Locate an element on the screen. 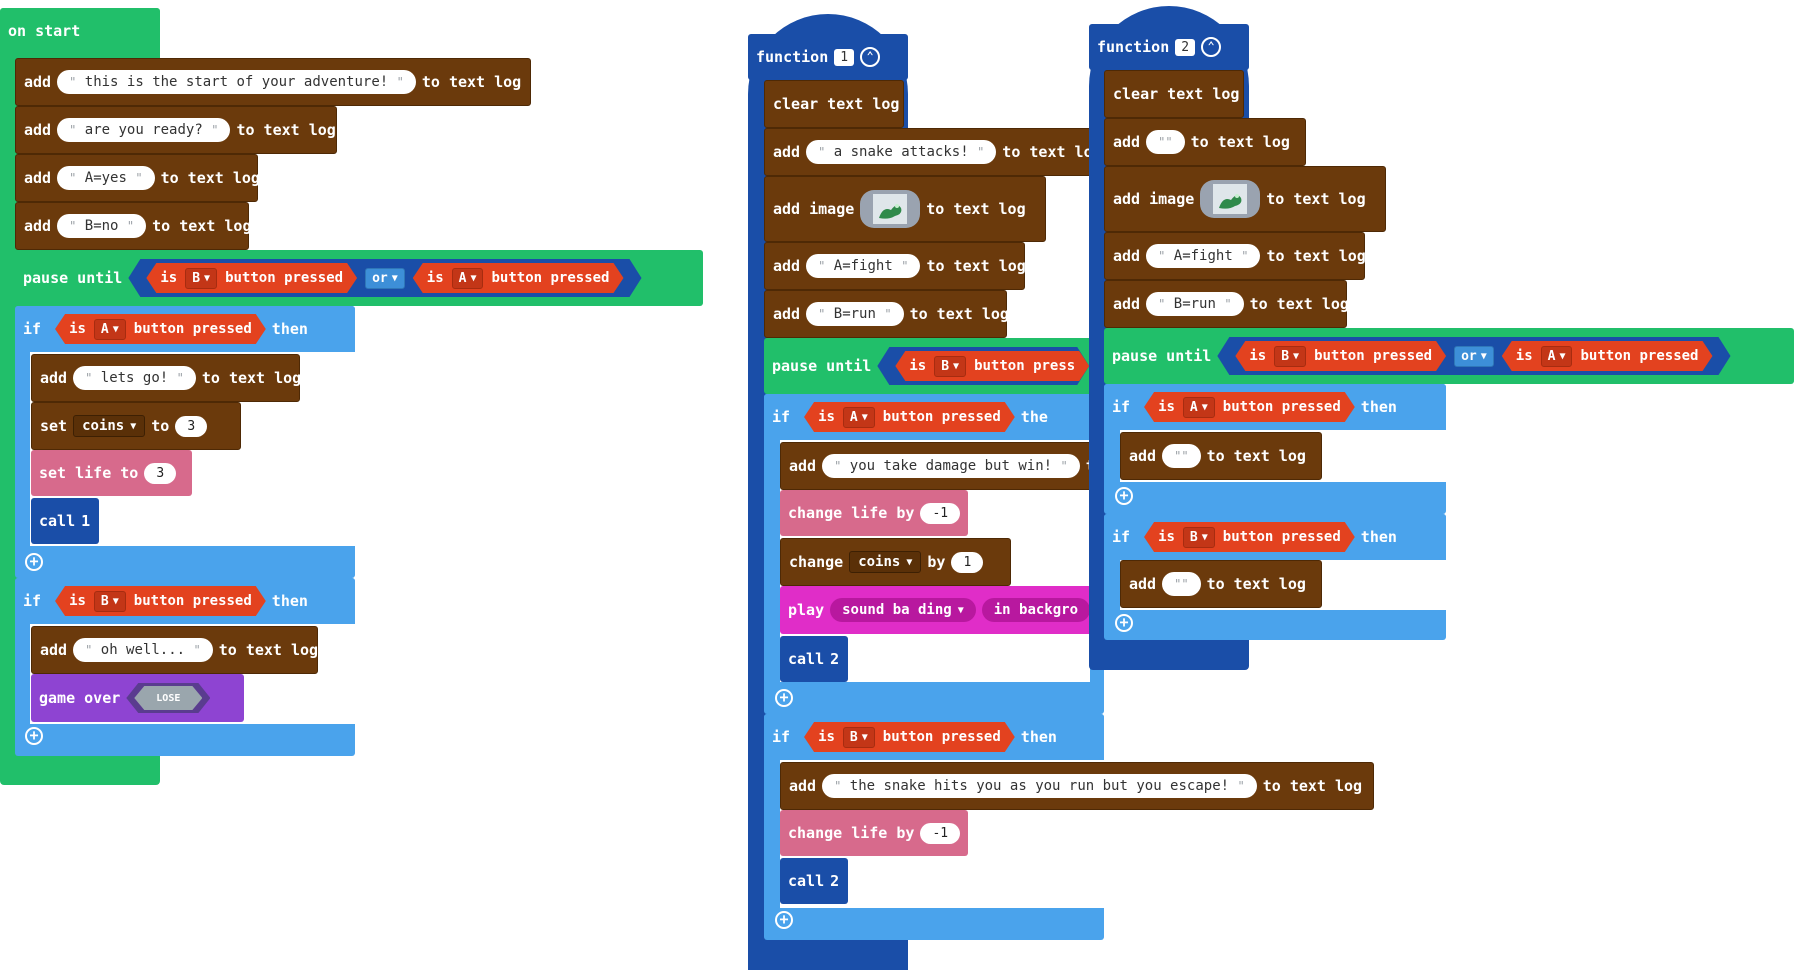 The height and width of the screenshot is (970, 1794). on-start-hat: on start is located at coordinates (80, 31).